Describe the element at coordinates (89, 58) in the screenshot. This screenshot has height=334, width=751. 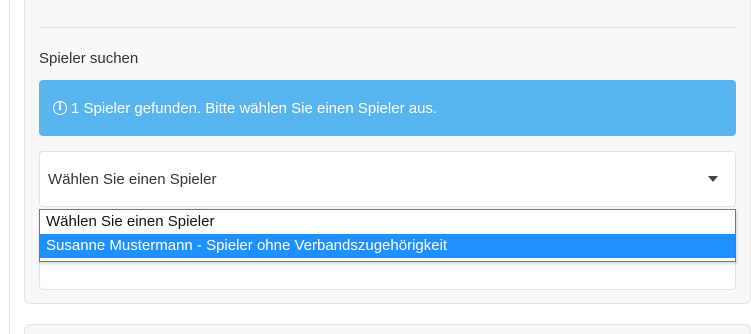
I see `search-section-label: Spieler suchen` at that location.